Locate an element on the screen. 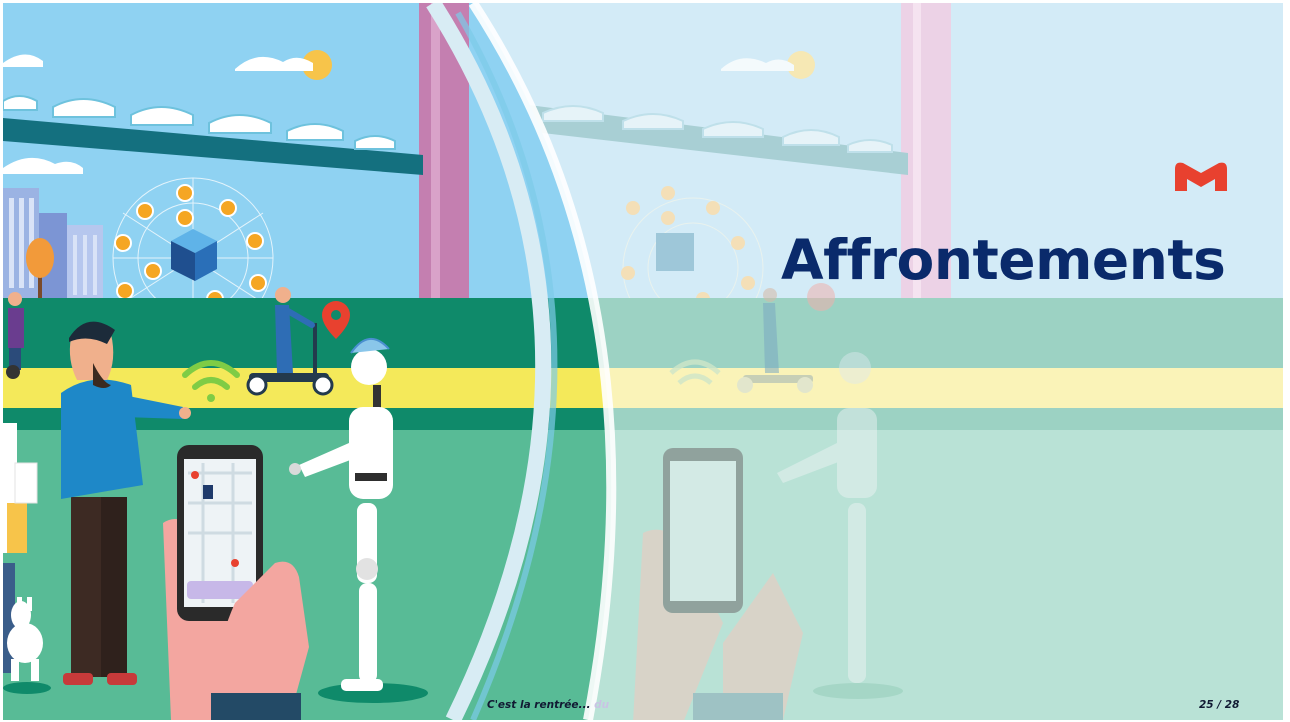 The width and height of the screenshot is (1290, 722). footer-faint-text: du is located at coordinates (602, 705).